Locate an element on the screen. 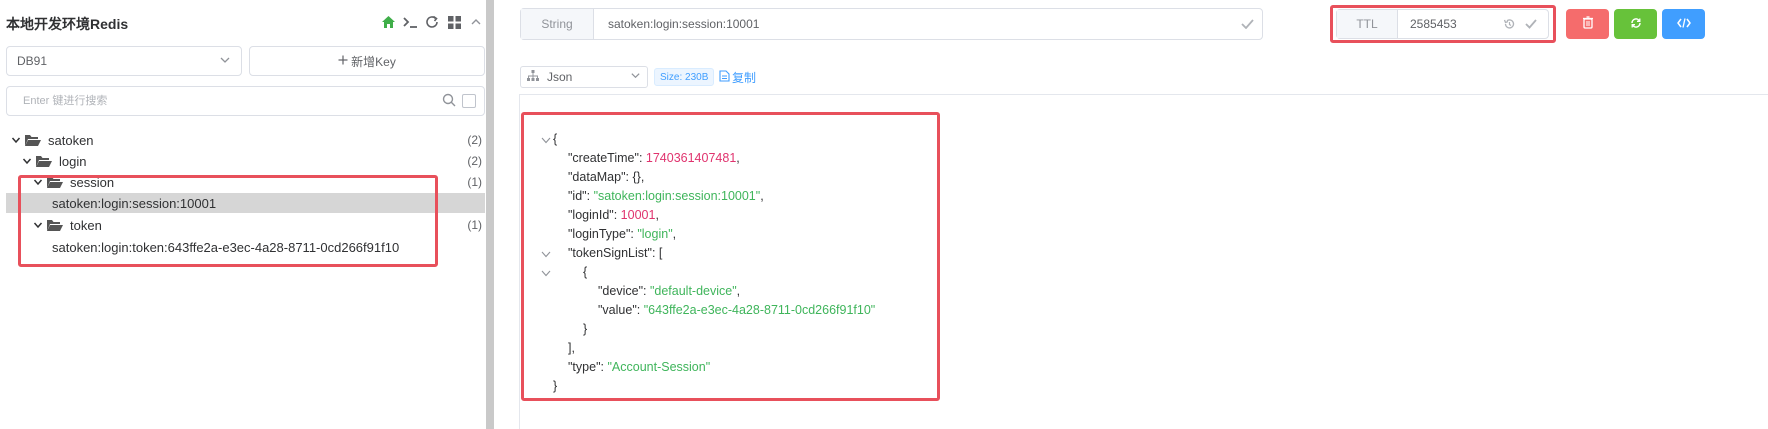 Image resolution: width=1768 pixels, height=429 pixels. app-title: 本地开发环境Redis is located at coordinates (67, 24).